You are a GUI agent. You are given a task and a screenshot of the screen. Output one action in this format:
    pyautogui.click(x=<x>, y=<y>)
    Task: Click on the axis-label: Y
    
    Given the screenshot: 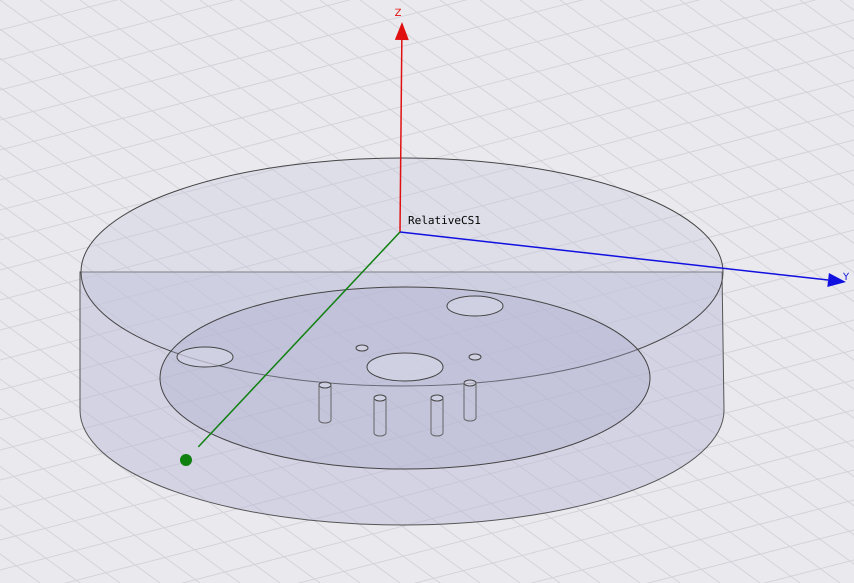 What is the action you would take?
    pyautogui.click(x=846, y=277)
    